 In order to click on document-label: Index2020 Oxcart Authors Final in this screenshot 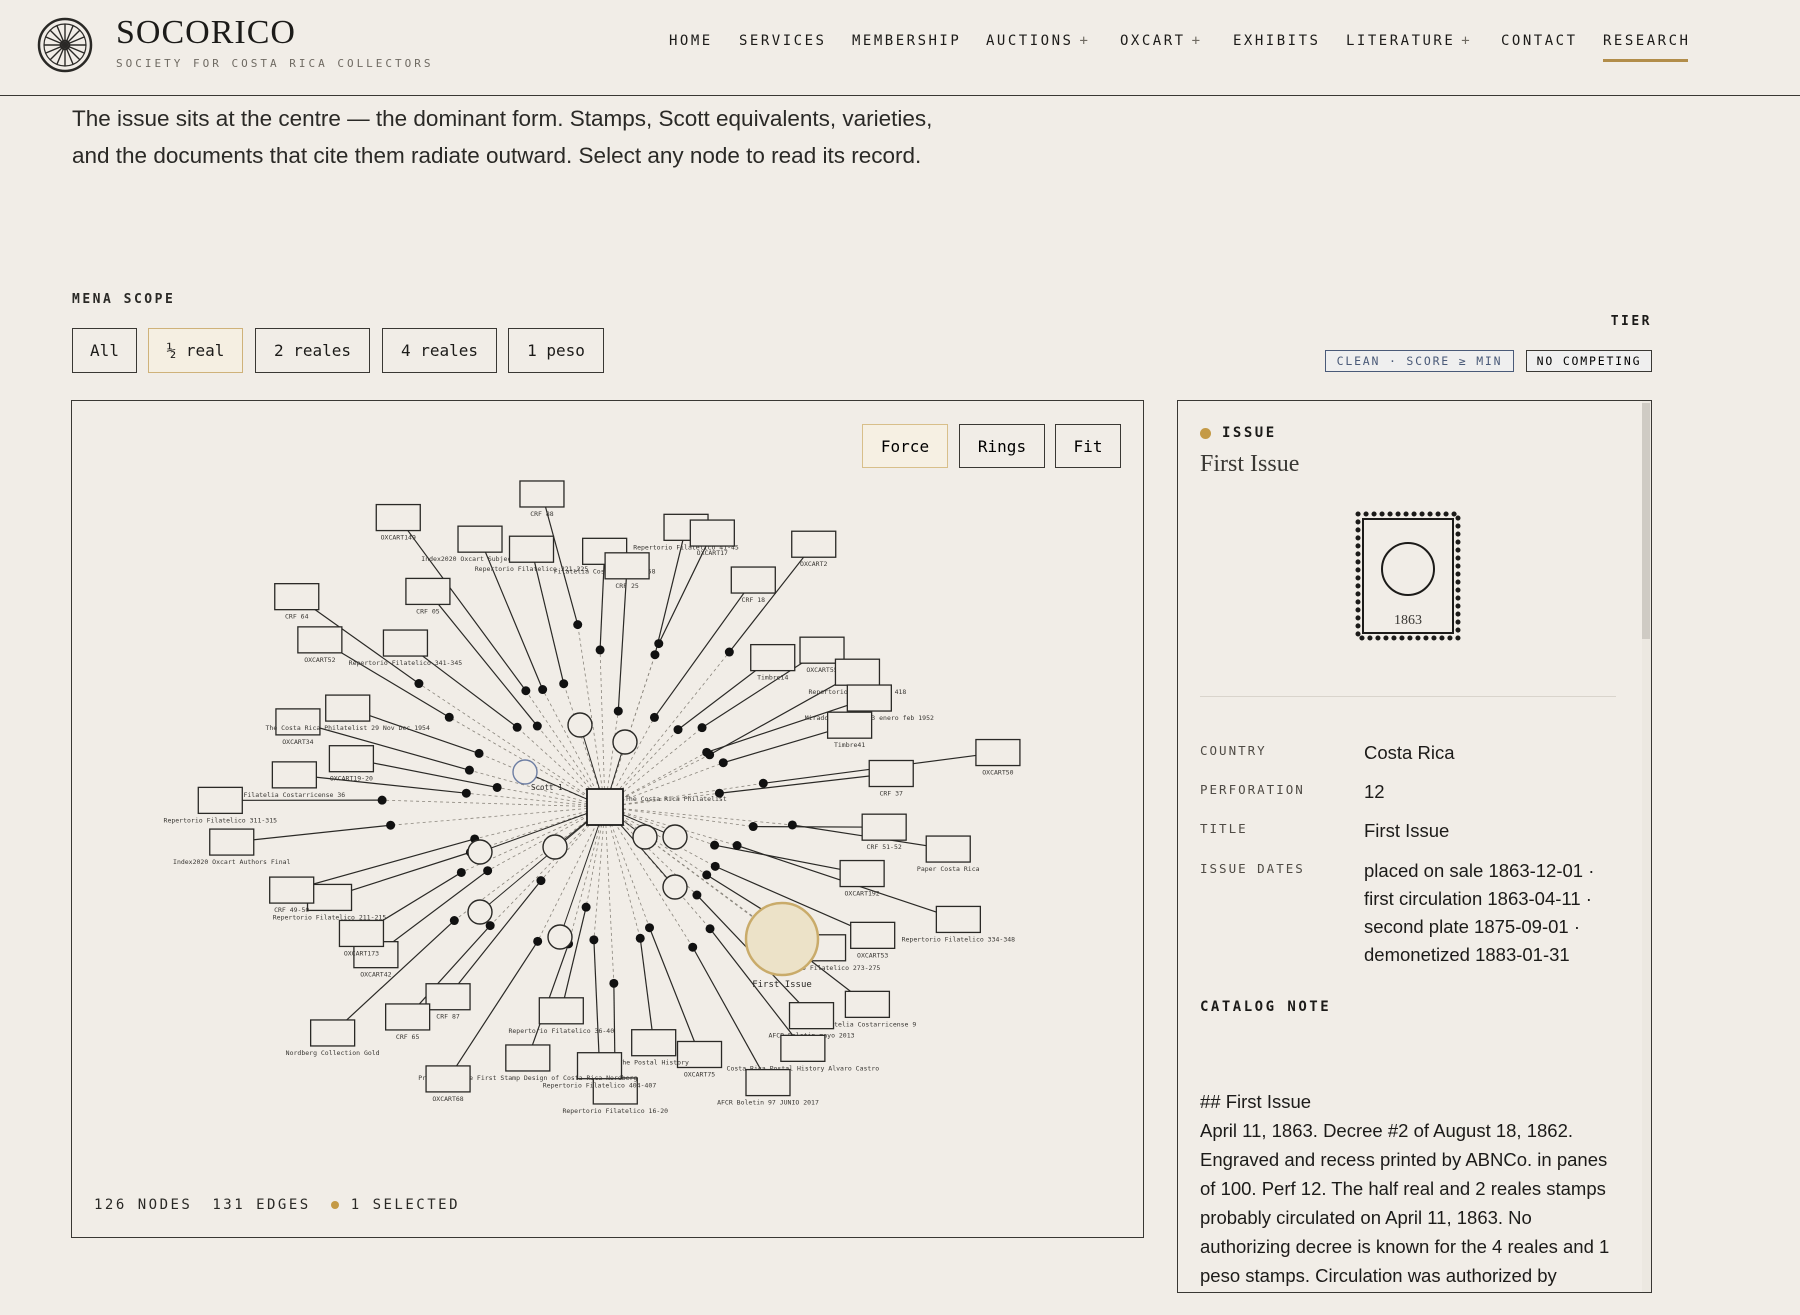, I will do `click(231, 862)`.